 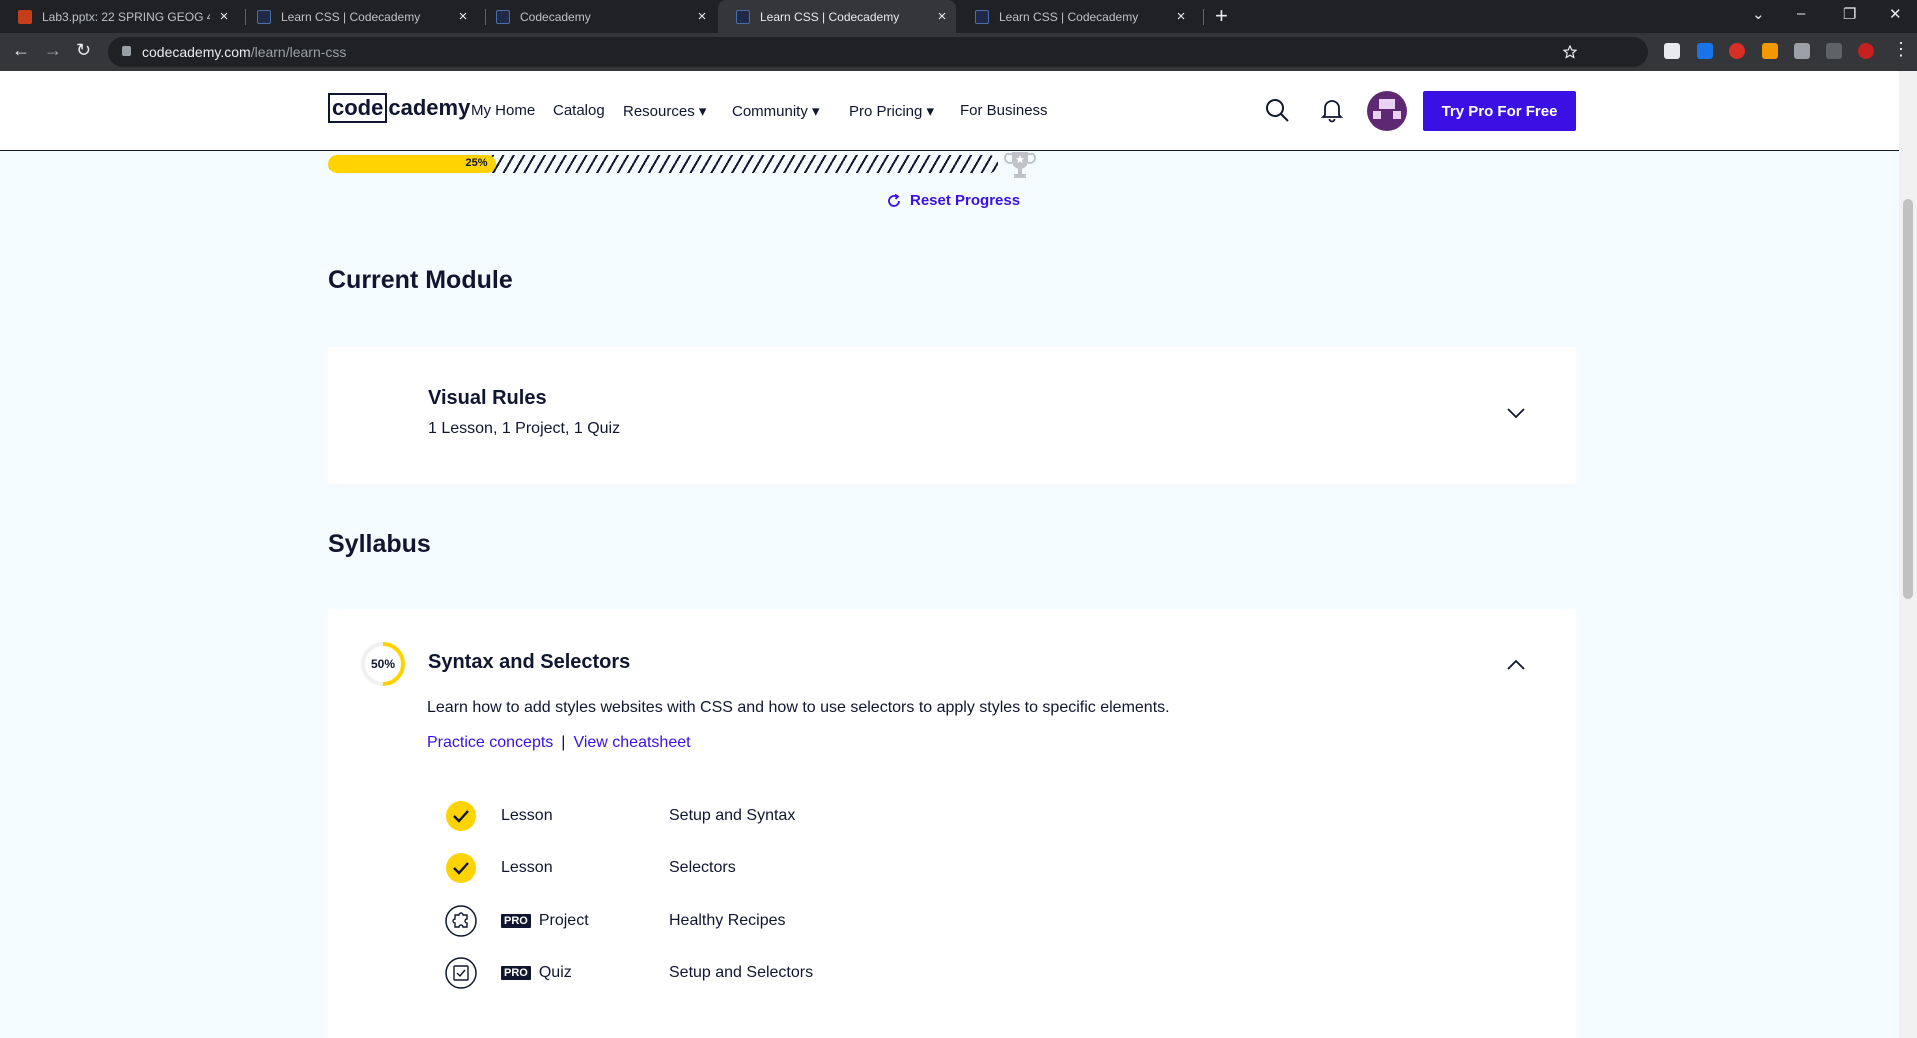 What do you see at coordinates (53, 50) in the screenshot?
I see `forward-arrow-icon: →` at bounding box center [53, 50].